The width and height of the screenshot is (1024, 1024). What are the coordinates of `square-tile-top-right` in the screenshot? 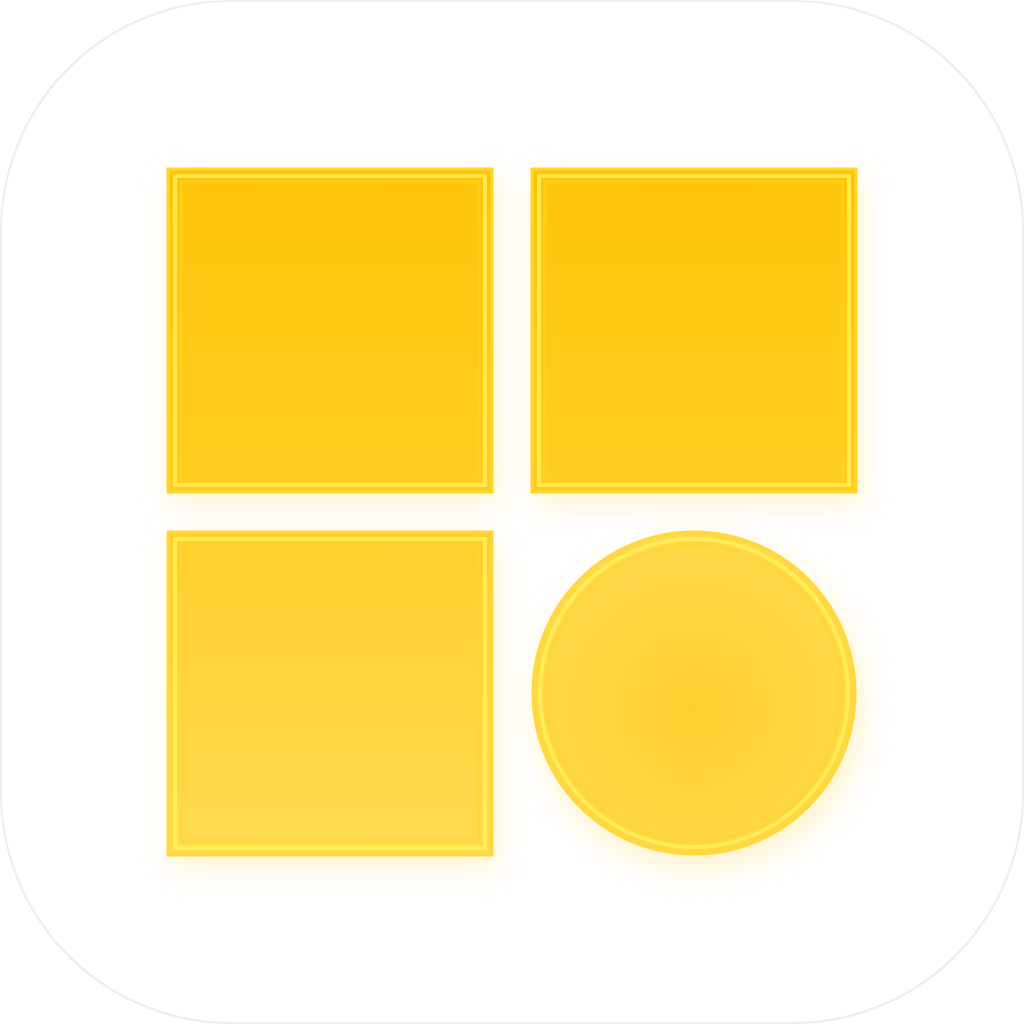 It's located at (694, 330).